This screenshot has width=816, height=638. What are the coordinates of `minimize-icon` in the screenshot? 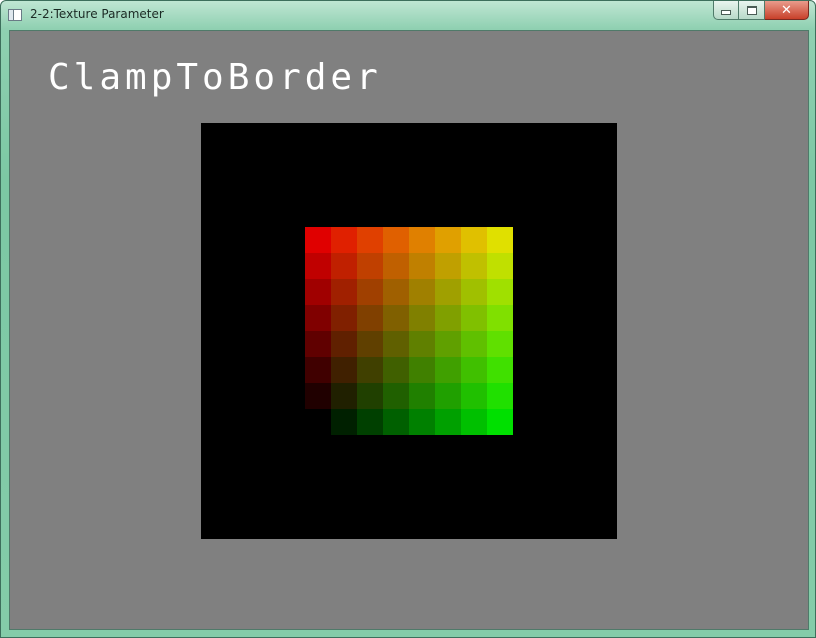 It's located at (726, 12).